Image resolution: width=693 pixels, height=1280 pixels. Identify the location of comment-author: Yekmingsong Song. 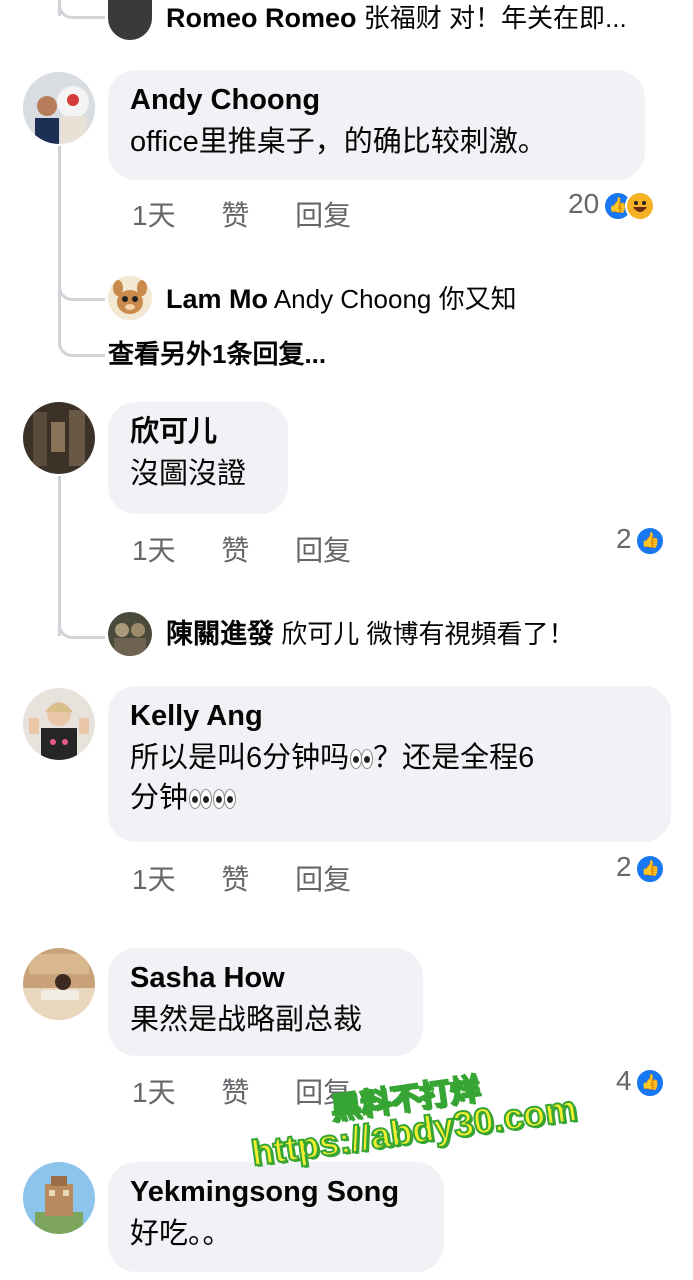
(276, 1192).